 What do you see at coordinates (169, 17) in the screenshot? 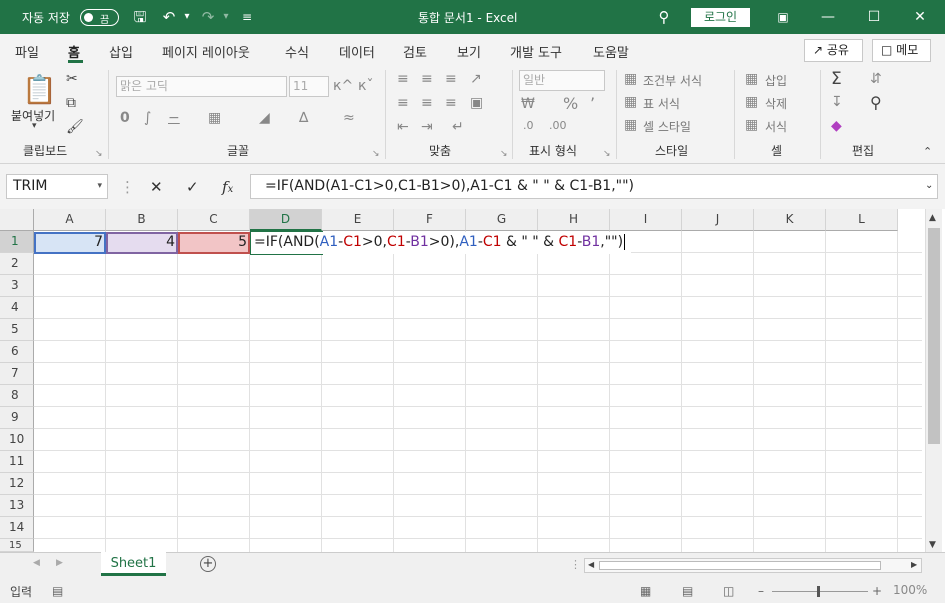
I see `undo-icon: ↶` at bounding box center [169, 17].